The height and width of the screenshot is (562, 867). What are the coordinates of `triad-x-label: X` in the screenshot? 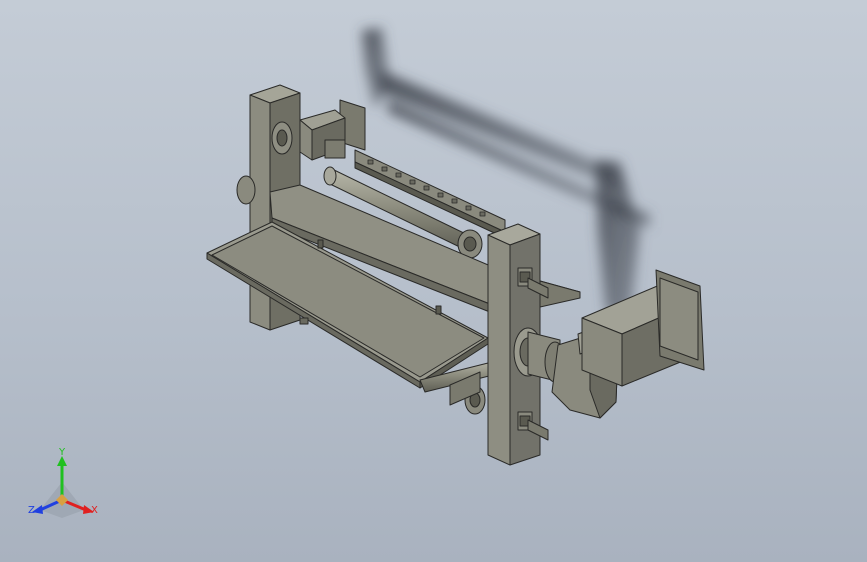 It's located at (94, 510).